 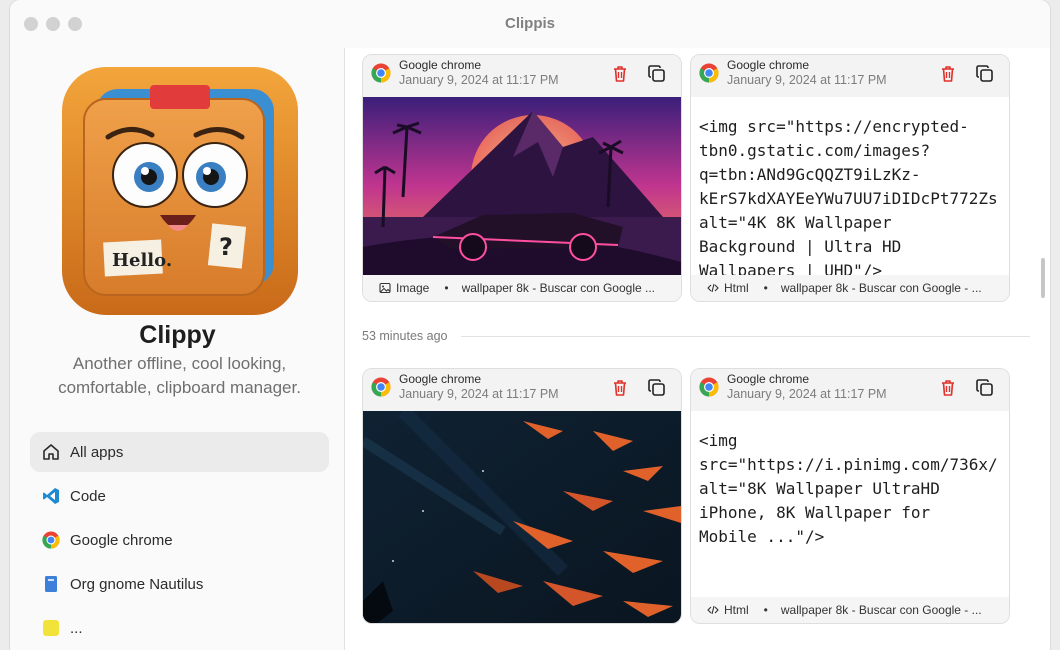 What do you see at coordinates (51, 628) in the screenshot?
I see `app-icon` at bounding box center [51, 628].